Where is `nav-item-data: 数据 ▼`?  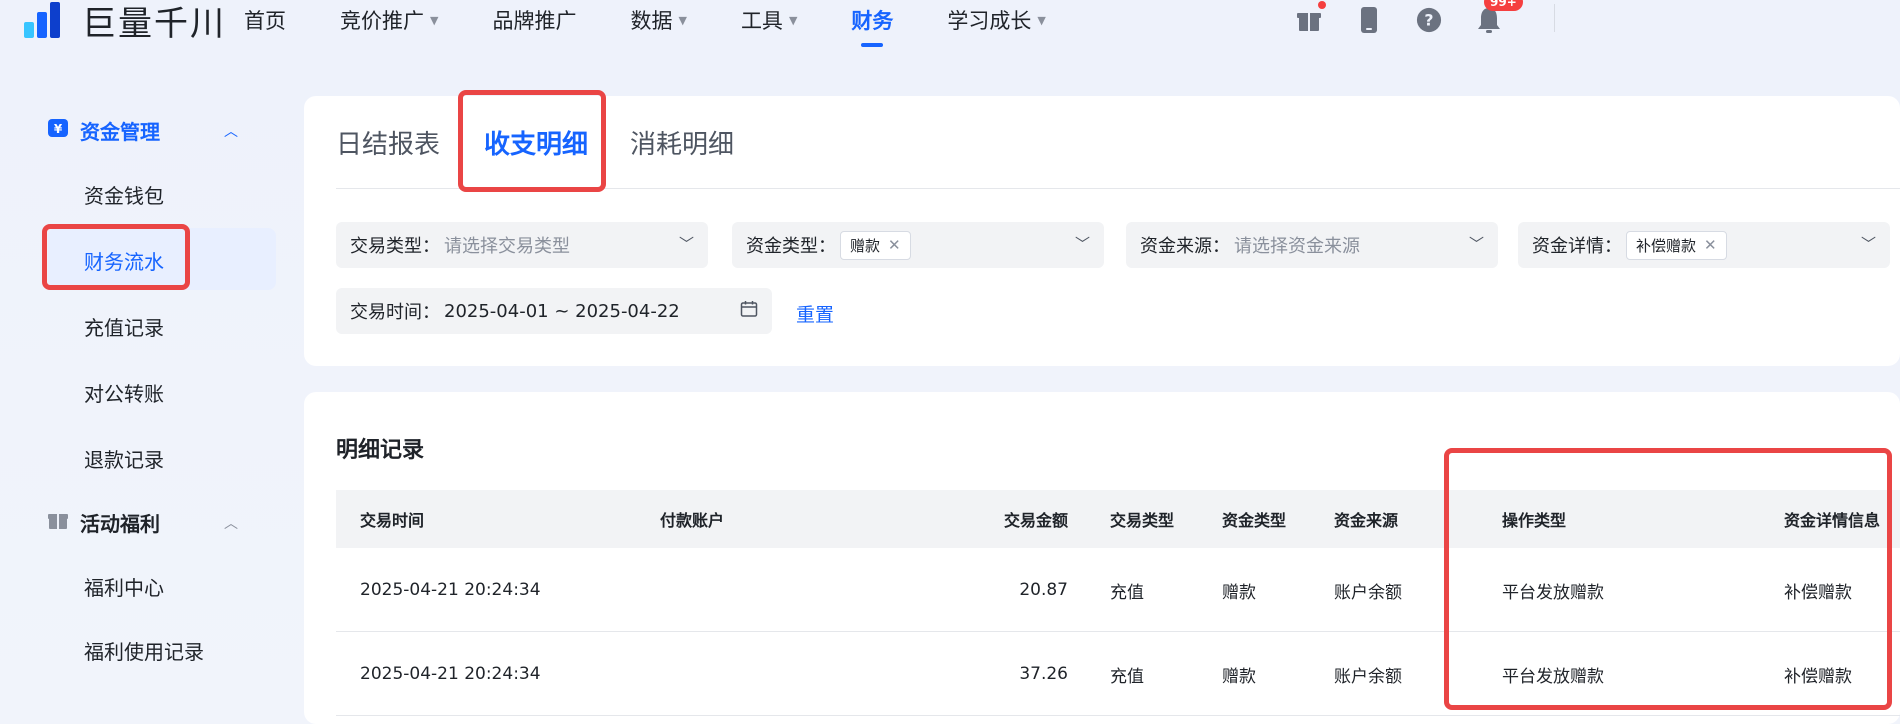
nav-item-data: 数据 ▼ is located at coordinates (658, 20).